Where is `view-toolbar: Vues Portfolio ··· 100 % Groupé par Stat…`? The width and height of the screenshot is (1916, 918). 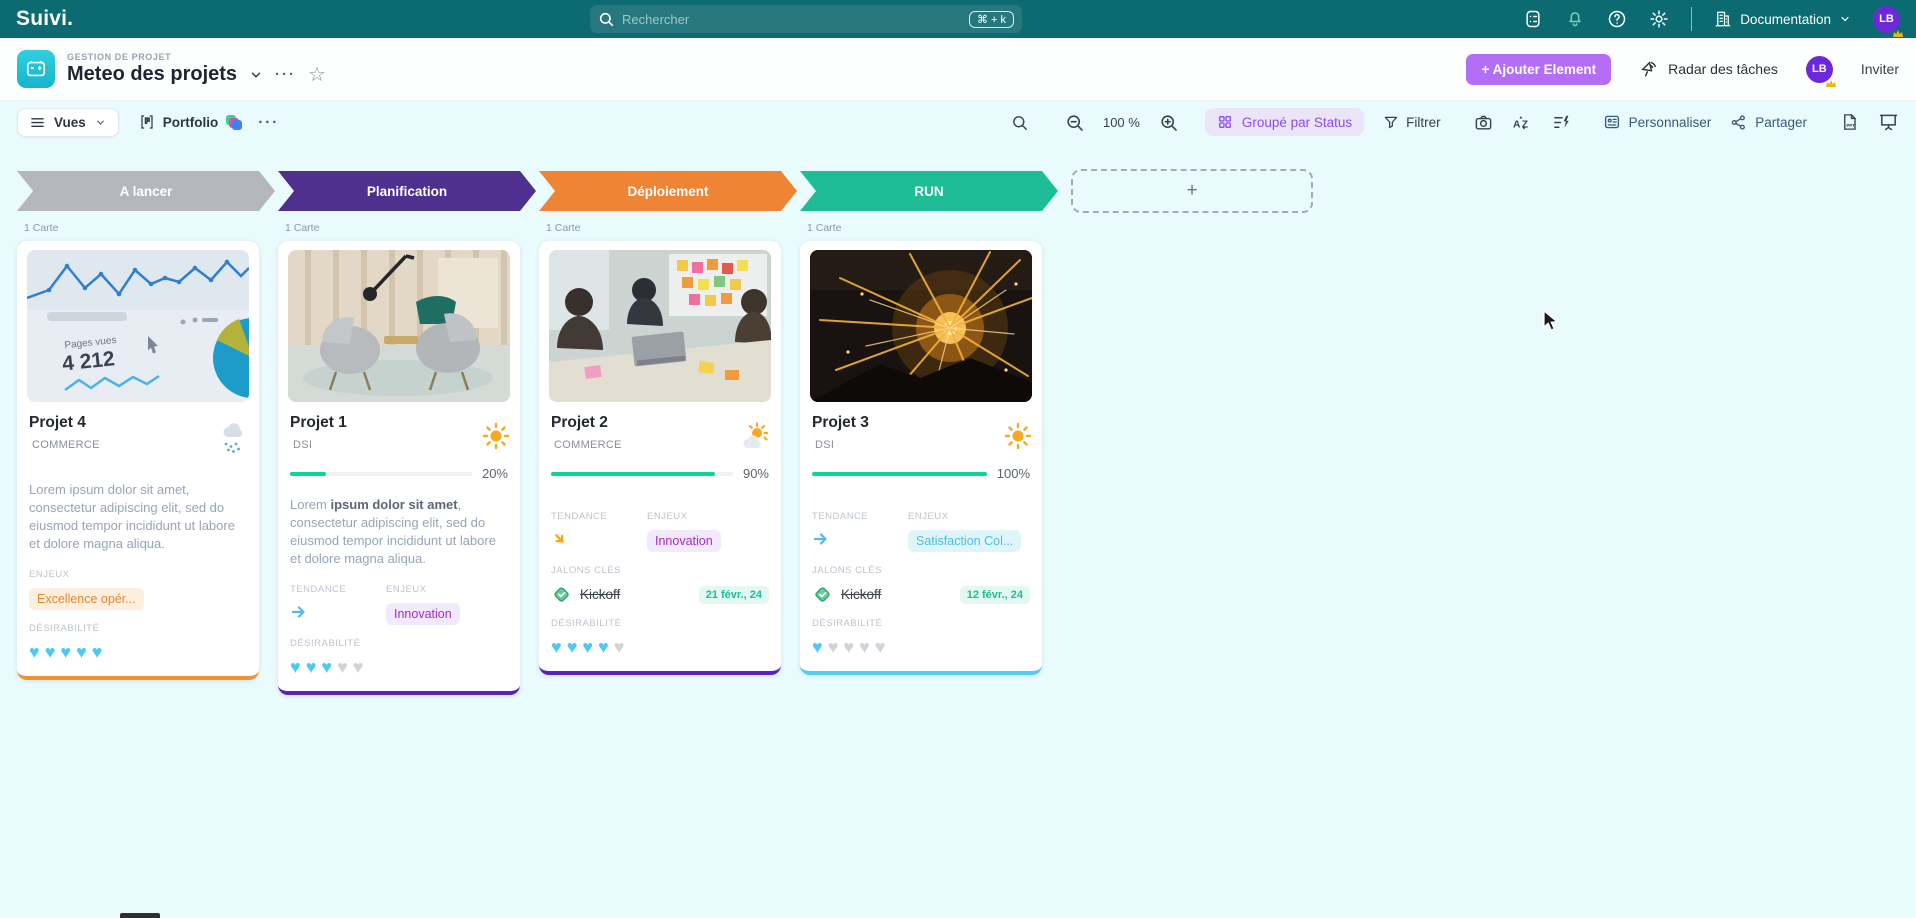 view-toolbar: Vues Portfolio ··· 100 % Groupé par Stat… is located at coordinates (958, 122).